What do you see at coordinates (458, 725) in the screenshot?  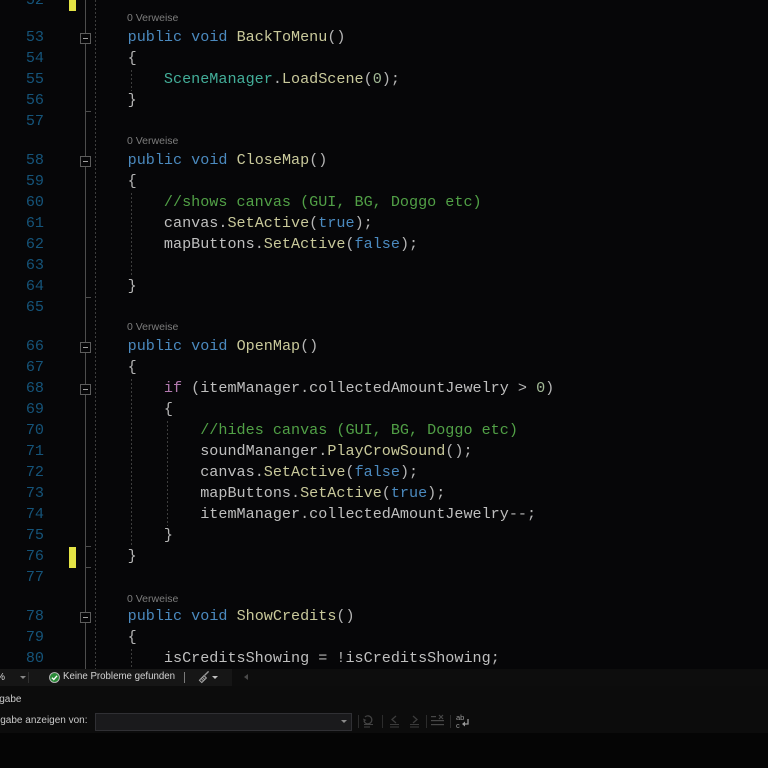 I see `svg-text: c` at bounding box center [458, 725].